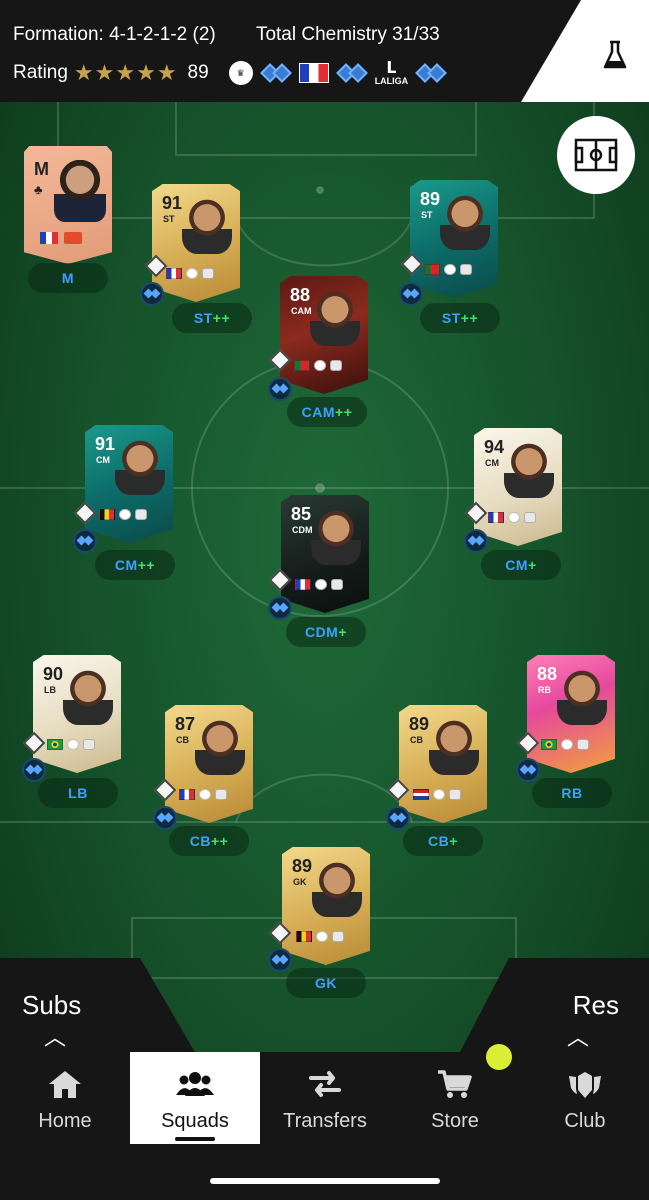  What do you see at coordinates (38, 189) in the screenshot?
I see `club-suit-icon: ♣` at bounding box center [38, 189].